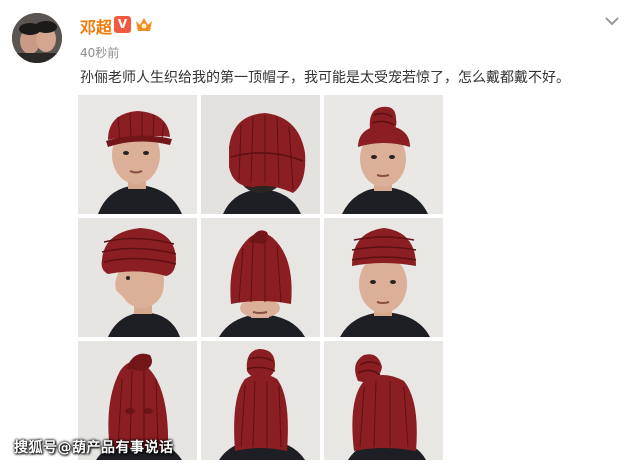  Describe the element at coordinates (99, 52) in the screenshot. I see `post-timestamp: 40秒前` at that location.